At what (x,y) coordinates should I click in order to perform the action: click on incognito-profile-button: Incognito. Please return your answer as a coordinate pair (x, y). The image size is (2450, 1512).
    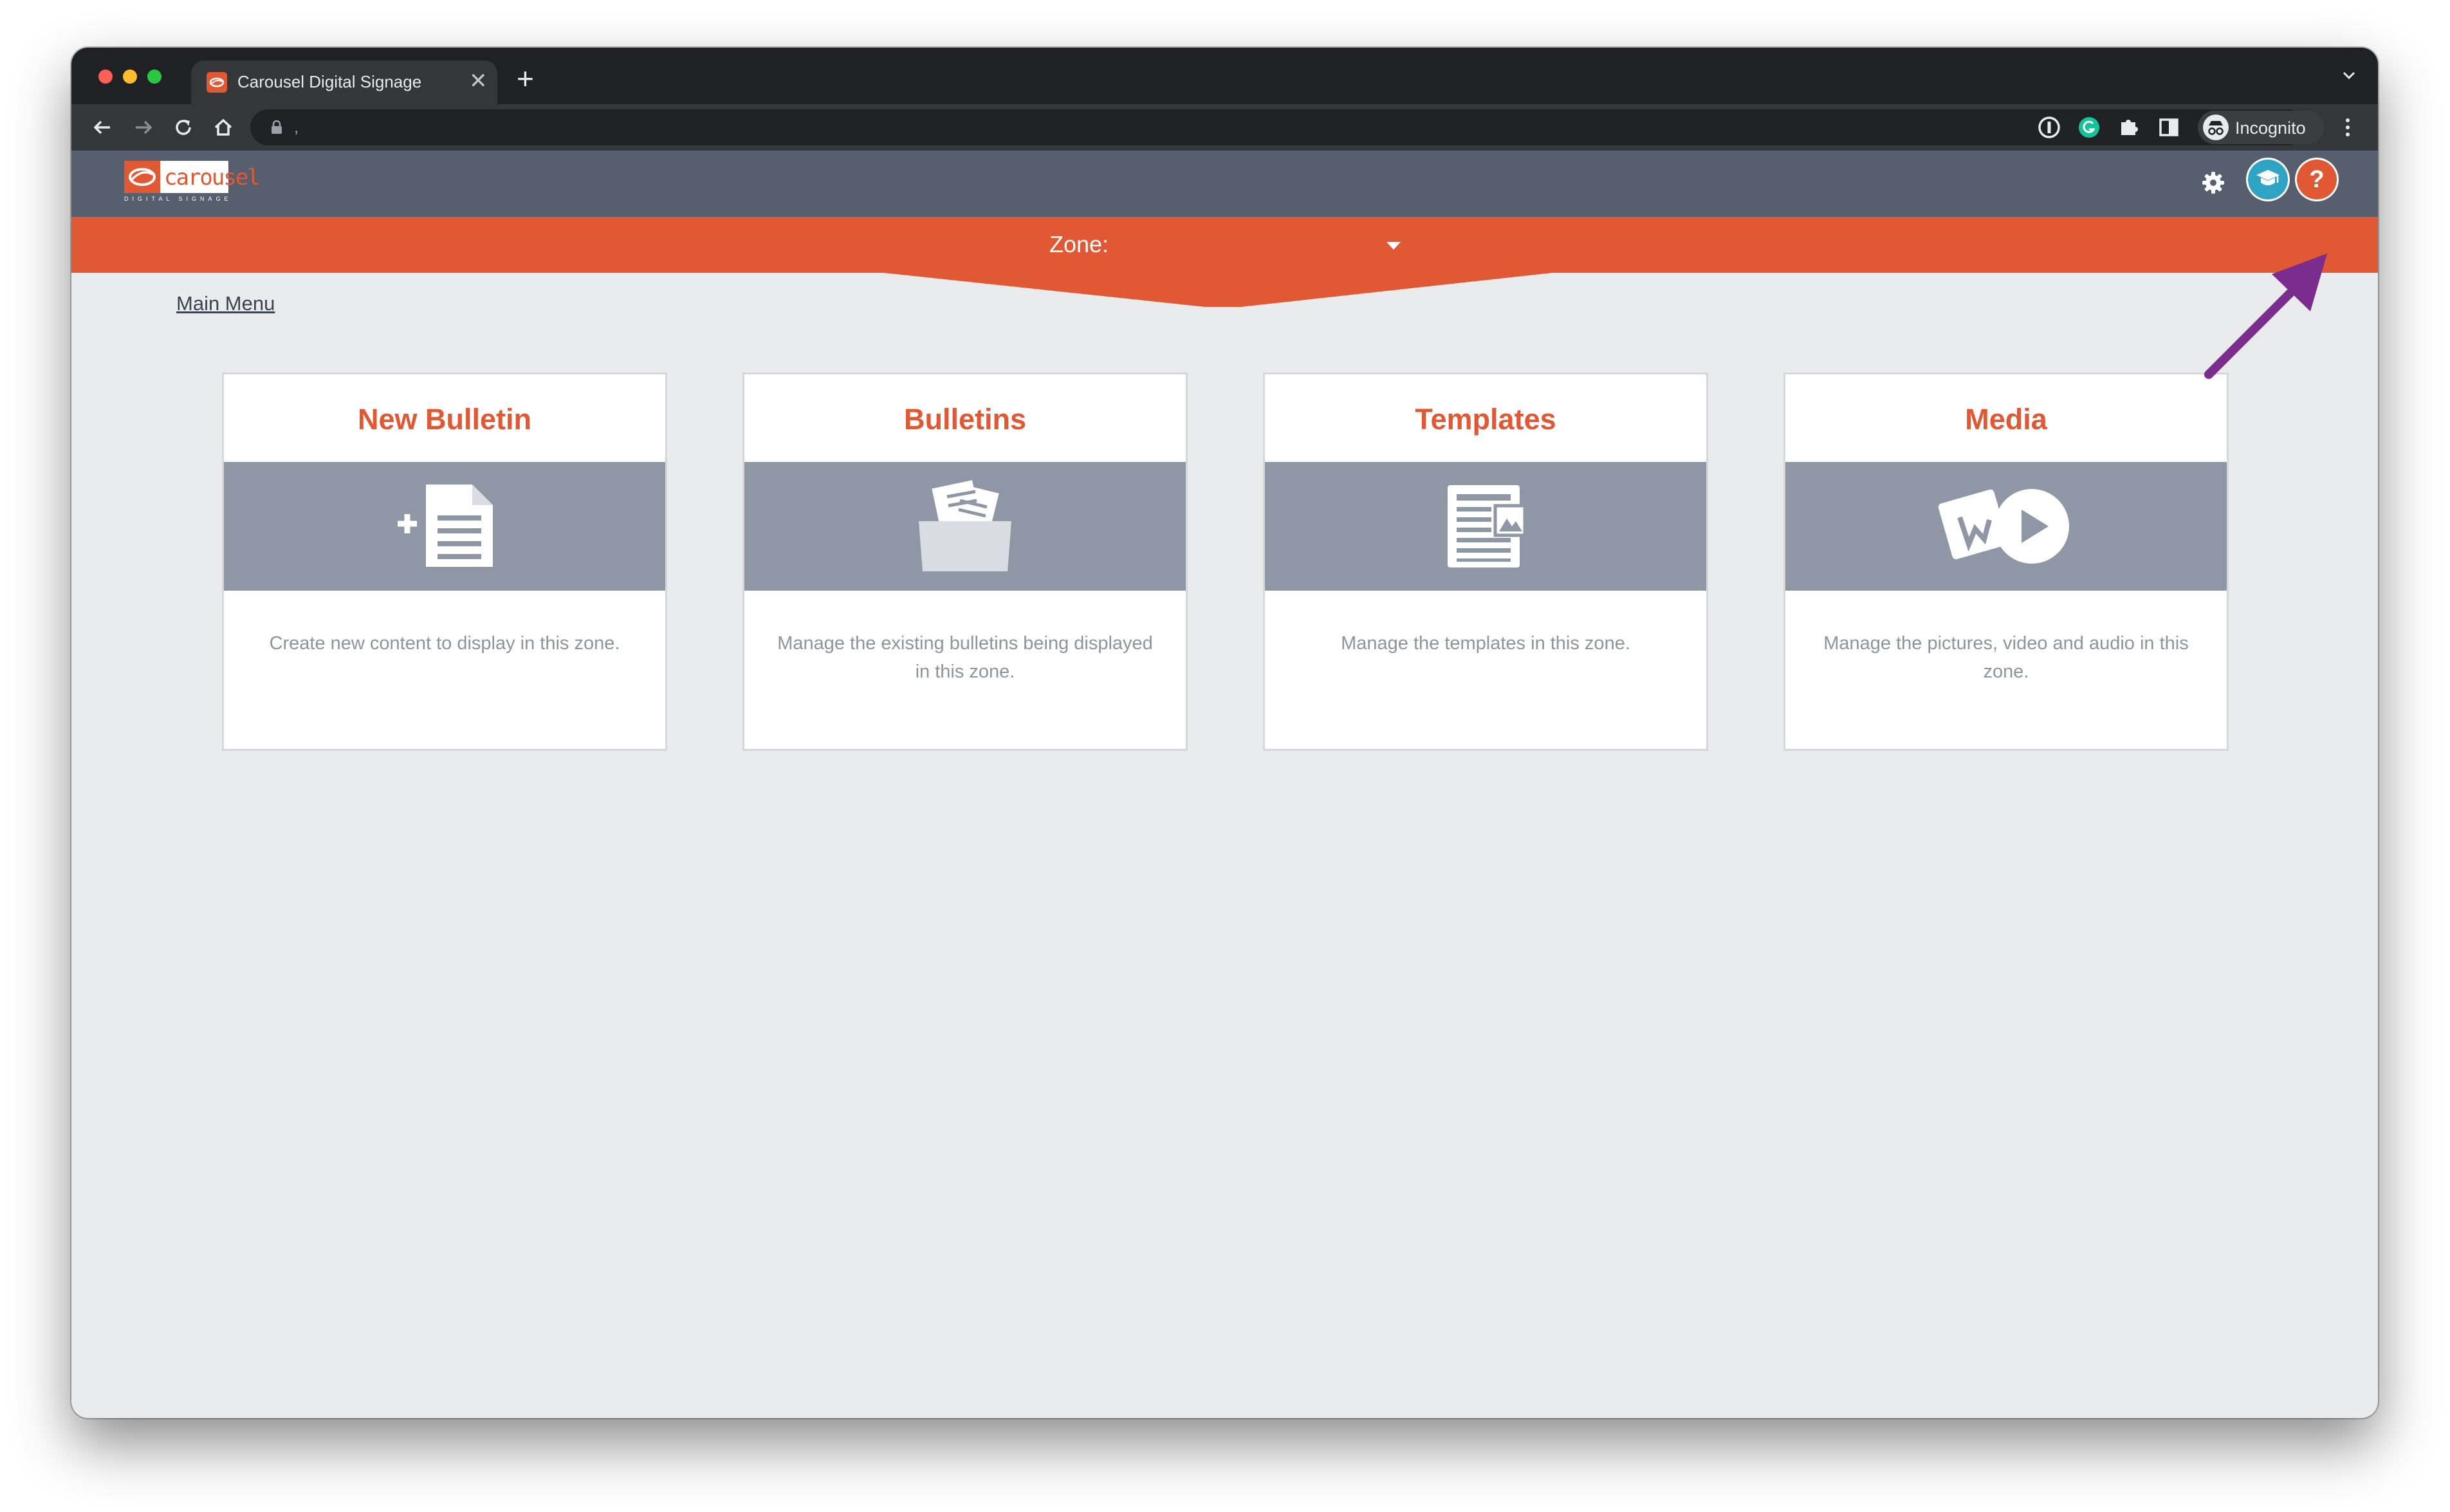
    Looking at the image, I should click on (2261, 127).